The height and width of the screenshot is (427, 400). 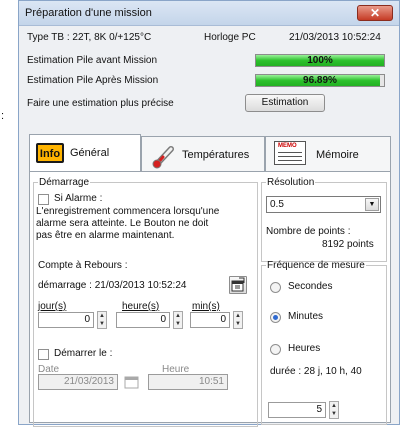 I want to click on tab-memoire-label: Mémoire, so click(x=337, y=155).